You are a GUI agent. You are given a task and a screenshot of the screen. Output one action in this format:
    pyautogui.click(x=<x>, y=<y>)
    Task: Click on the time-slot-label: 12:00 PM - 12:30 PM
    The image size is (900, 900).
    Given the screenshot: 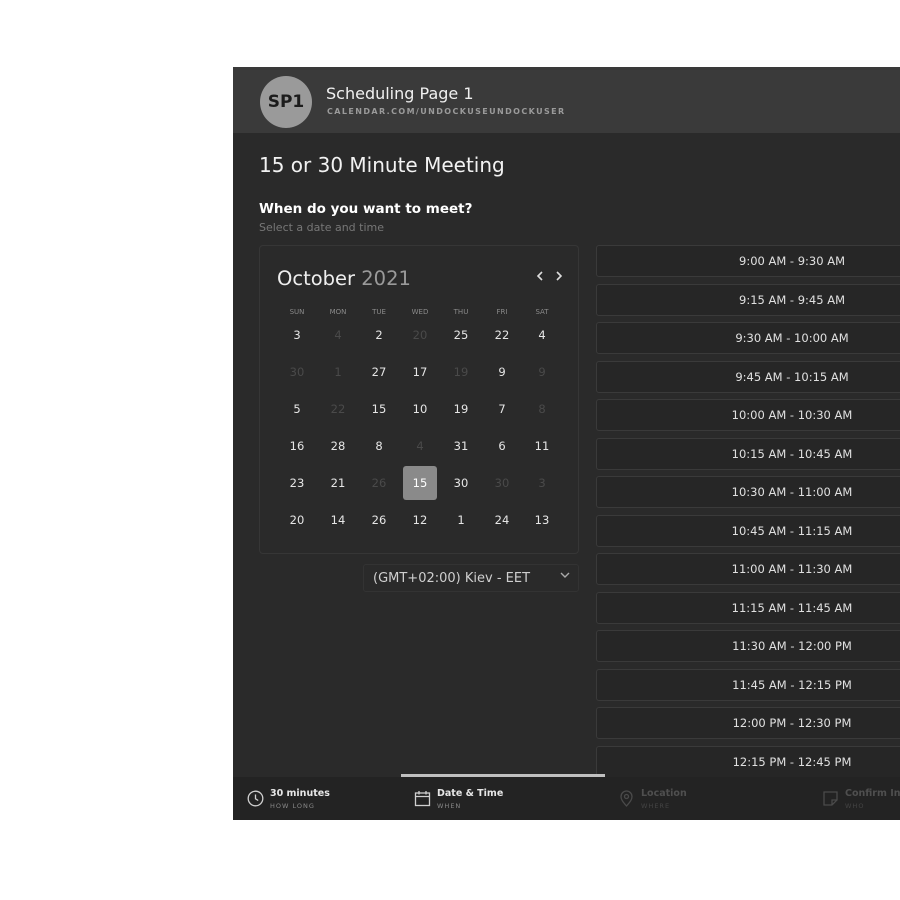 What is the action you would take?
    pyautogui.click(x=792, y=723)
    